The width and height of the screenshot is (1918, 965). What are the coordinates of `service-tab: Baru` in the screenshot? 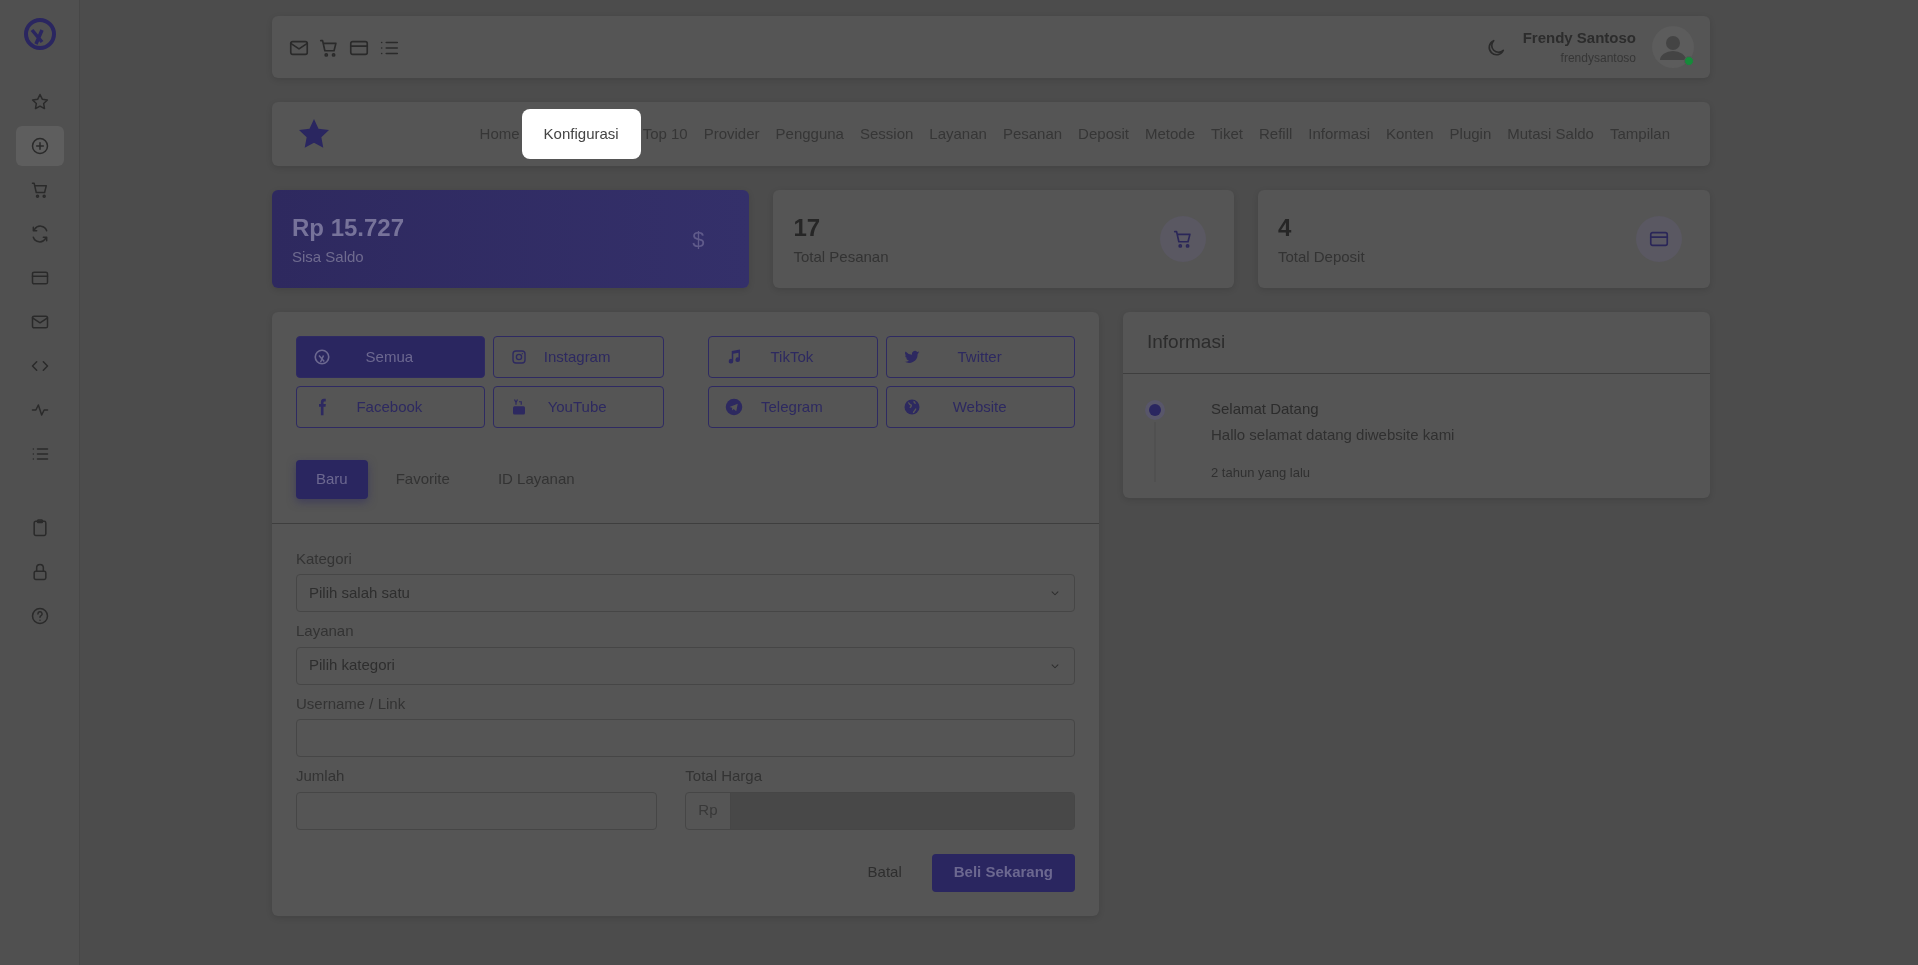 It's located at (332, 479).